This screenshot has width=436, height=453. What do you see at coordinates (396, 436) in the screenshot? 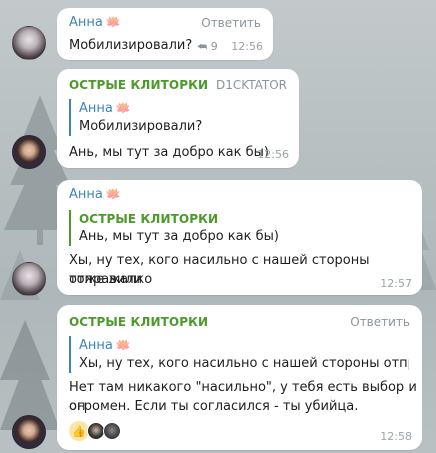
I see `message-time: 12:58` at bounding box center [396, 436].